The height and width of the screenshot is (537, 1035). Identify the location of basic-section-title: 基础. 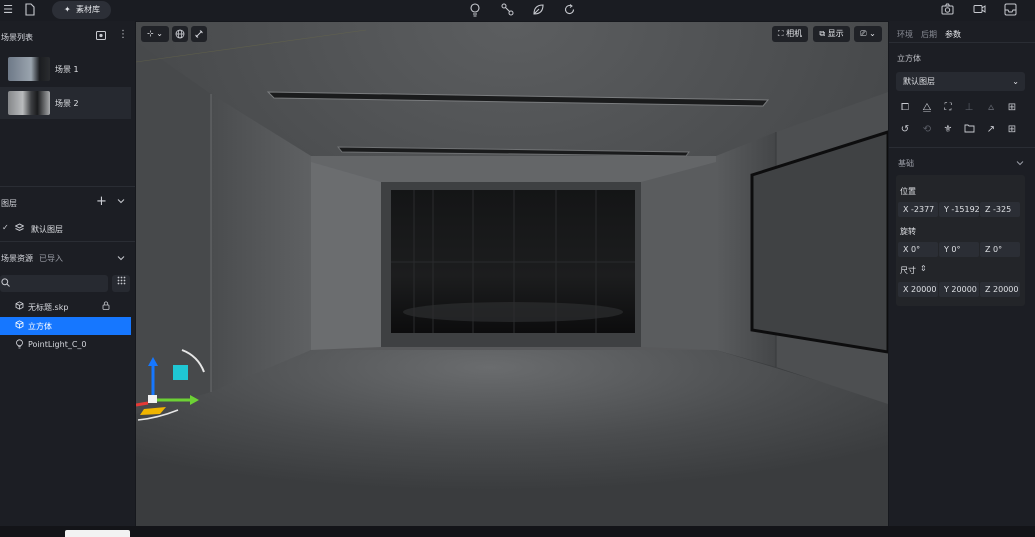
(906, 163).